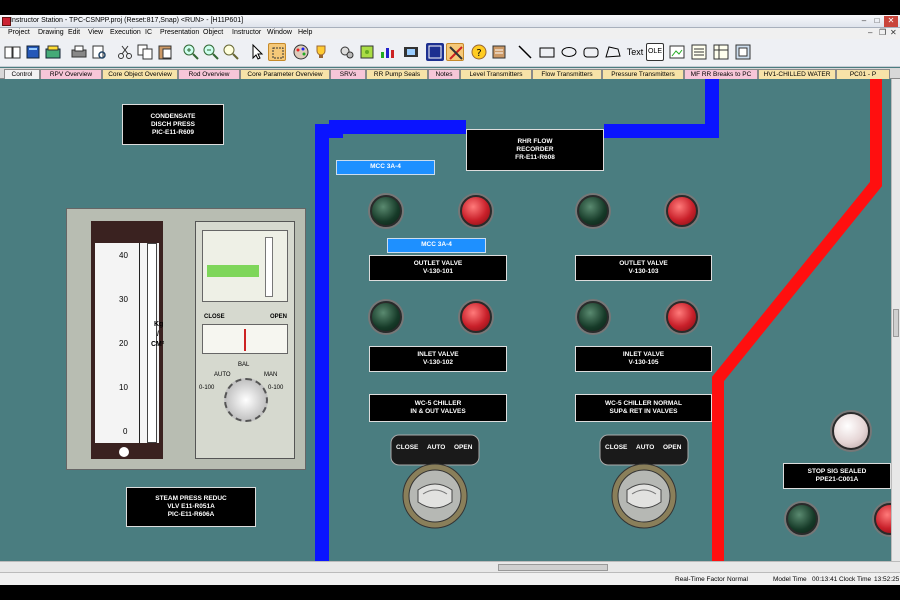  Describe the element at coordinates (397, 74) in the screenshot. I see `tab-rr-pump-seals: RR Pump Seals` at that location.